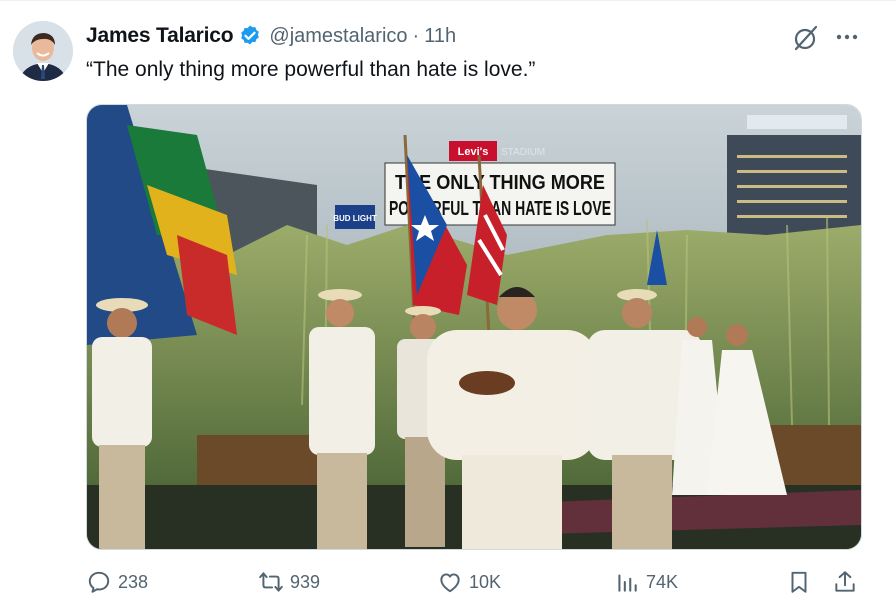 The width and height of the screenshot is (896, 616). What do you see at coordinates (99, 582) in the screenshot?
I see `reply-icon` at bounding box center [99, 582].